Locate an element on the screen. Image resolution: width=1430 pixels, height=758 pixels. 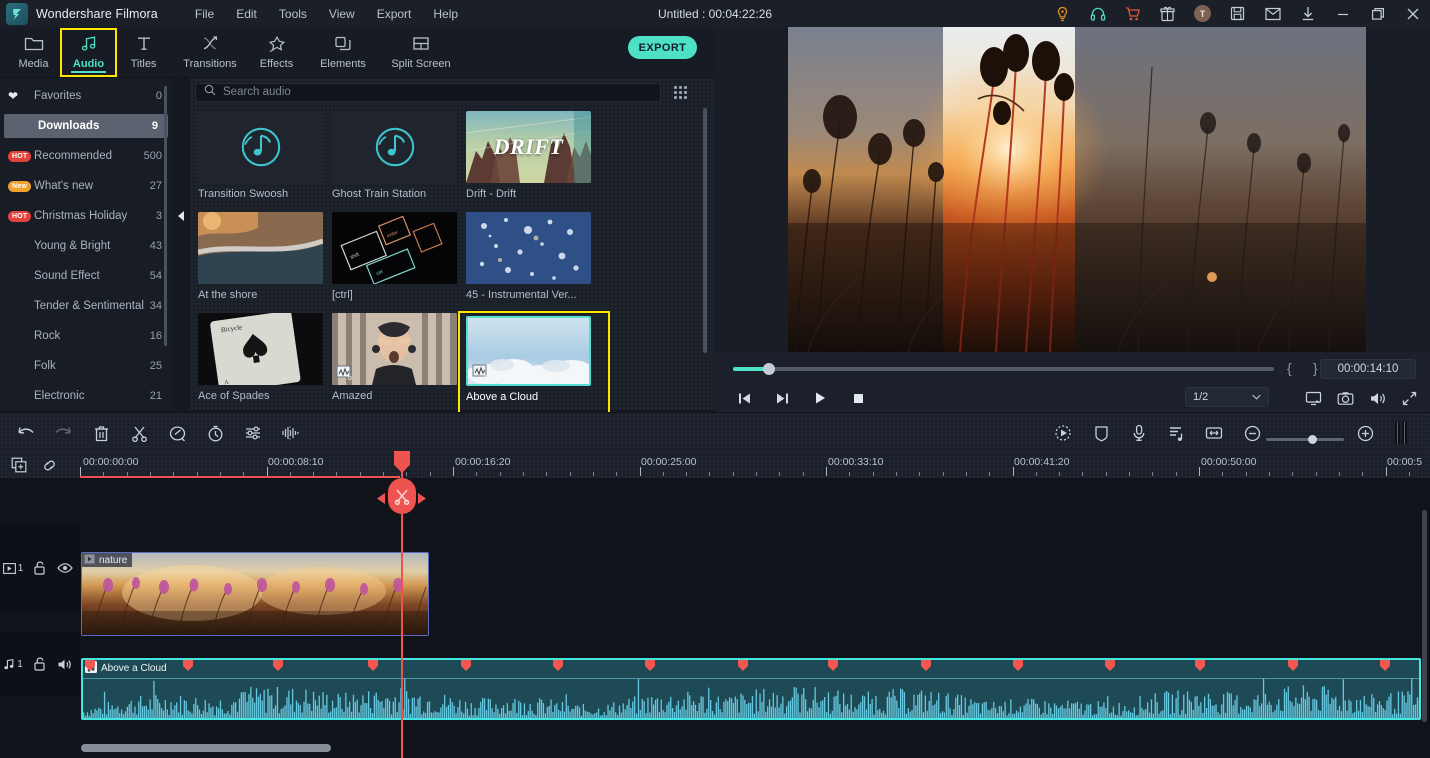
split-scissors-button is located at coordinates (139, 433).